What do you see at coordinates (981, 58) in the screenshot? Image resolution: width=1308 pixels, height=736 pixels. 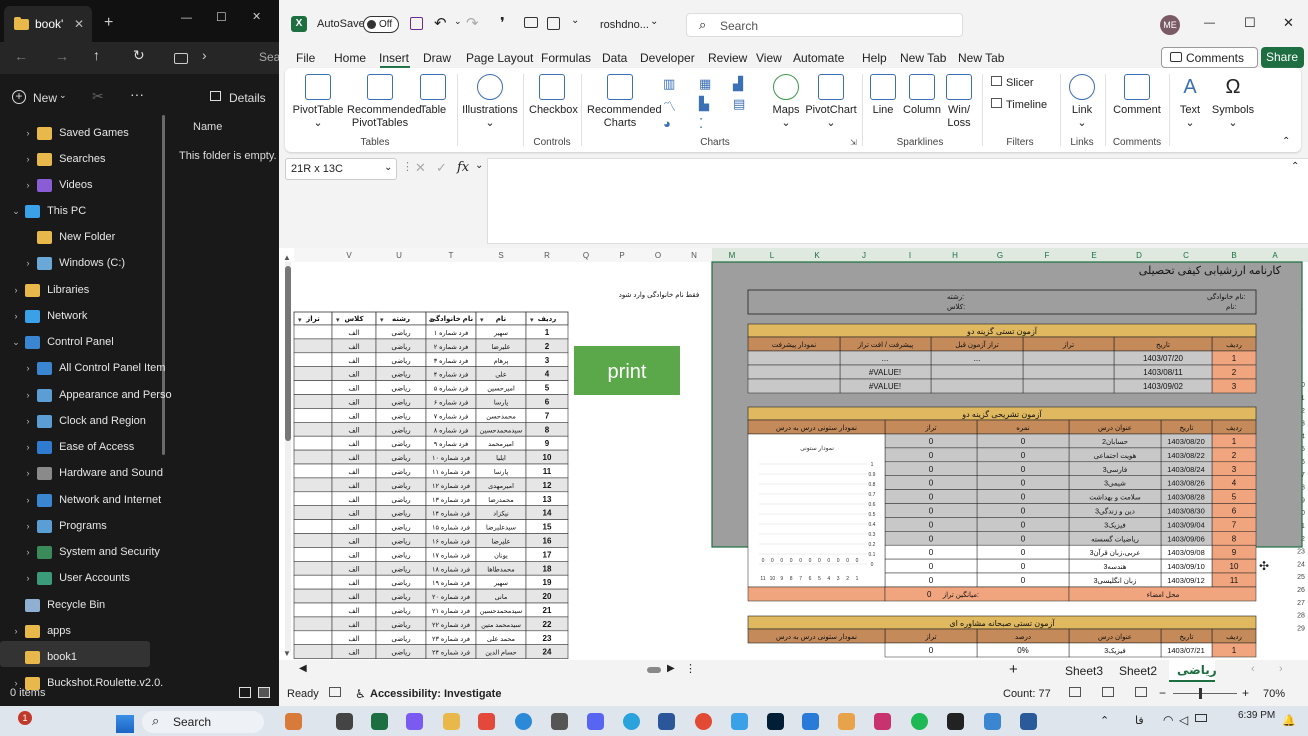 I see `menu-new-tab-2: New Tab` at bounding box center [981, 58].